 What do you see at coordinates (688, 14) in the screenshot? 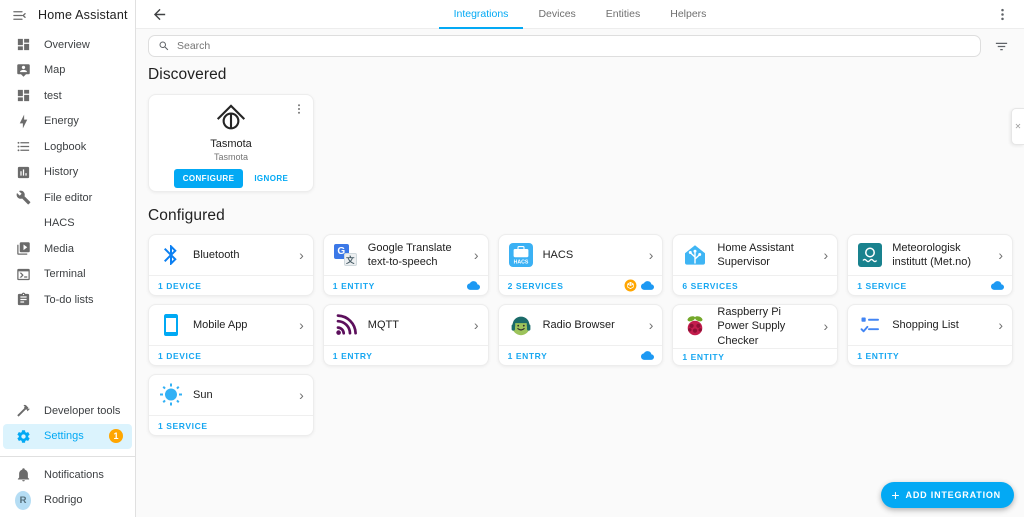
I see `tab-helpers: Helpers` at bounding box center [688, 14].